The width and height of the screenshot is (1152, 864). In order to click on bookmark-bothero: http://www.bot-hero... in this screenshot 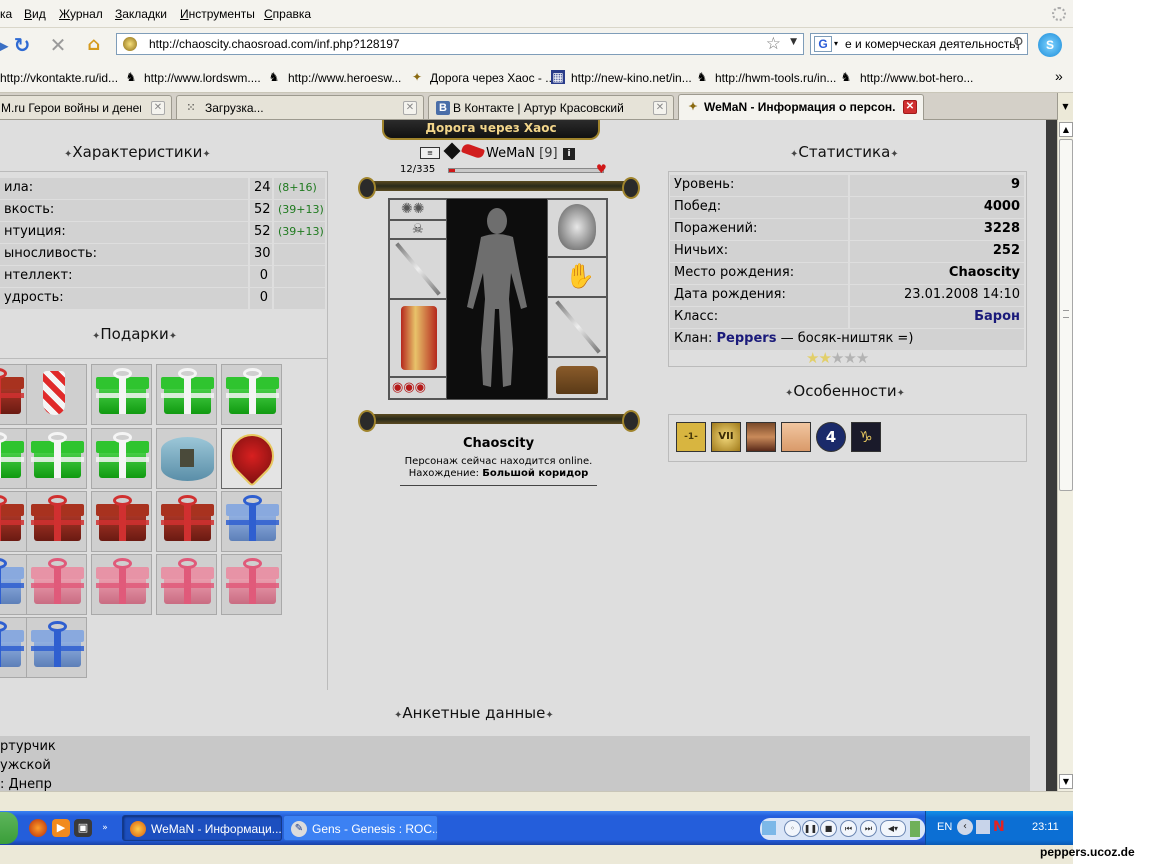, I will do `click(916, 78)`.